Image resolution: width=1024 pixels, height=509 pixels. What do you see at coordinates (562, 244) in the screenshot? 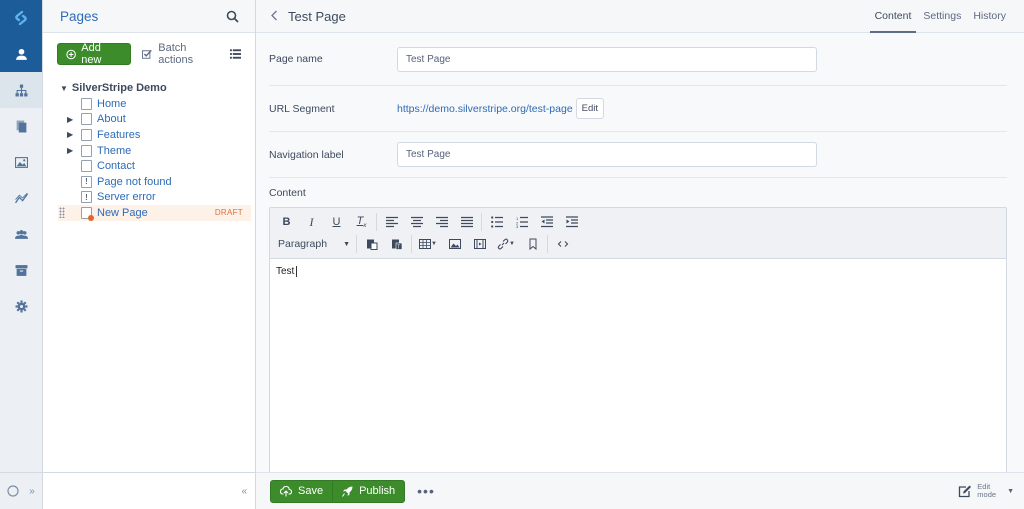
I see `source-code-button` at bounding box center [562, 244].